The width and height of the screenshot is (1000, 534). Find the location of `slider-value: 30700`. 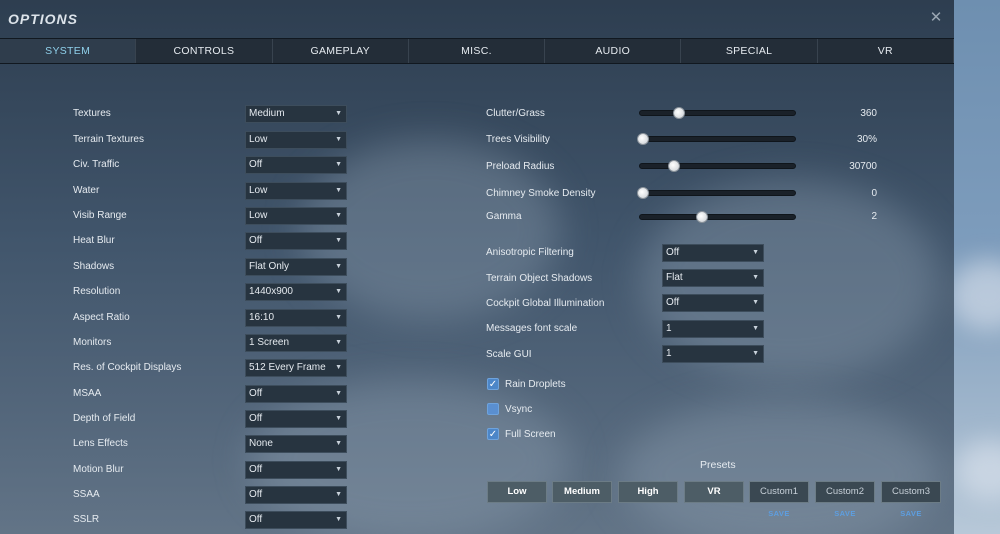

slider-value: 30700 is located at coordinates (863, 166).